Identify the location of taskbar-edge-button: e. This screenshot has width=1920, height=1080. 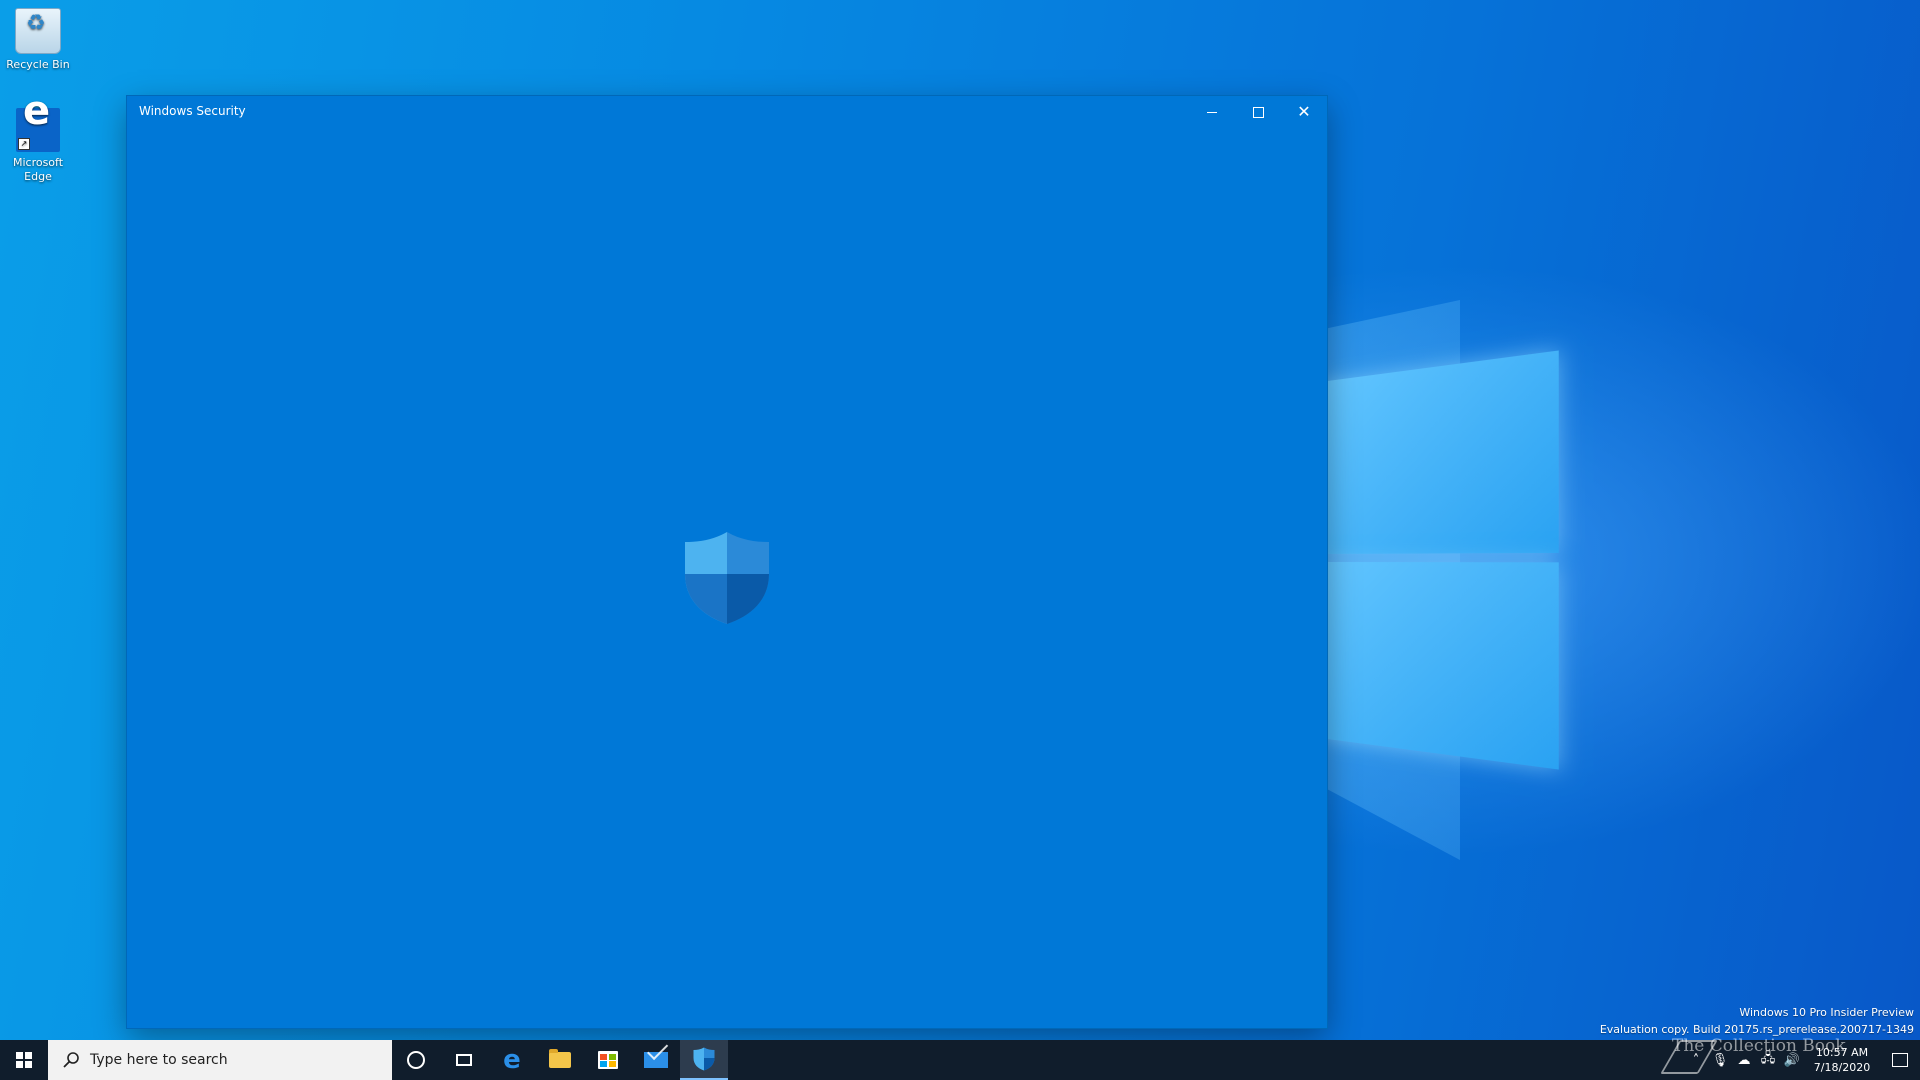
(512, 1060).